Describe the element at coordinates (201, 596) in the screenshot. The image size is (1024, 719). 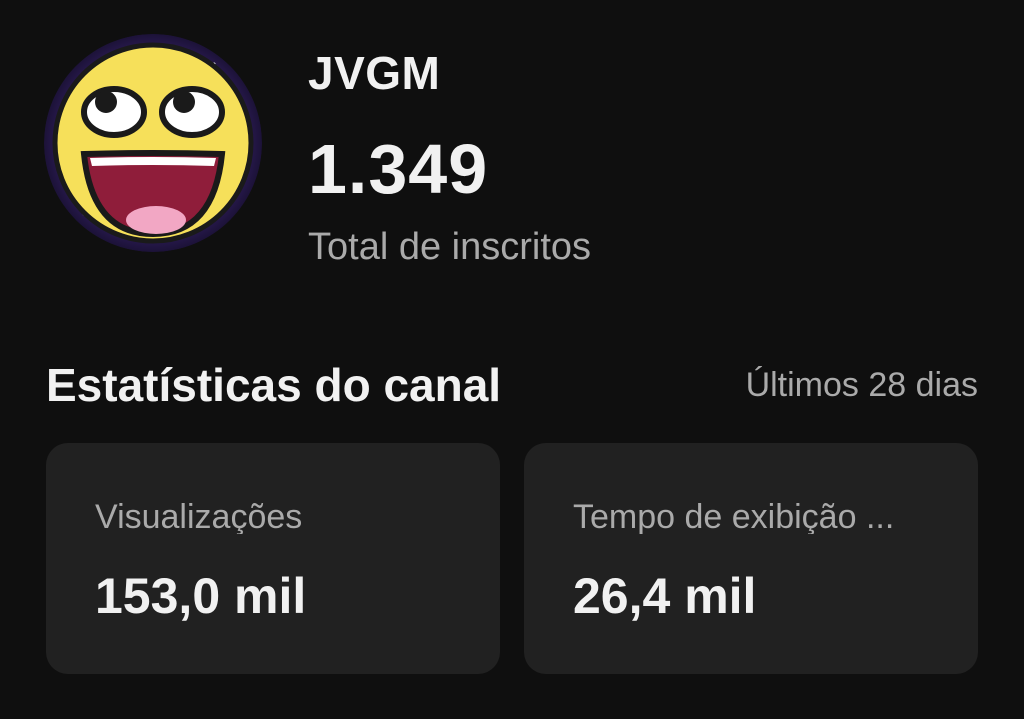
I see `views-value: 153,0 mil` at that location.